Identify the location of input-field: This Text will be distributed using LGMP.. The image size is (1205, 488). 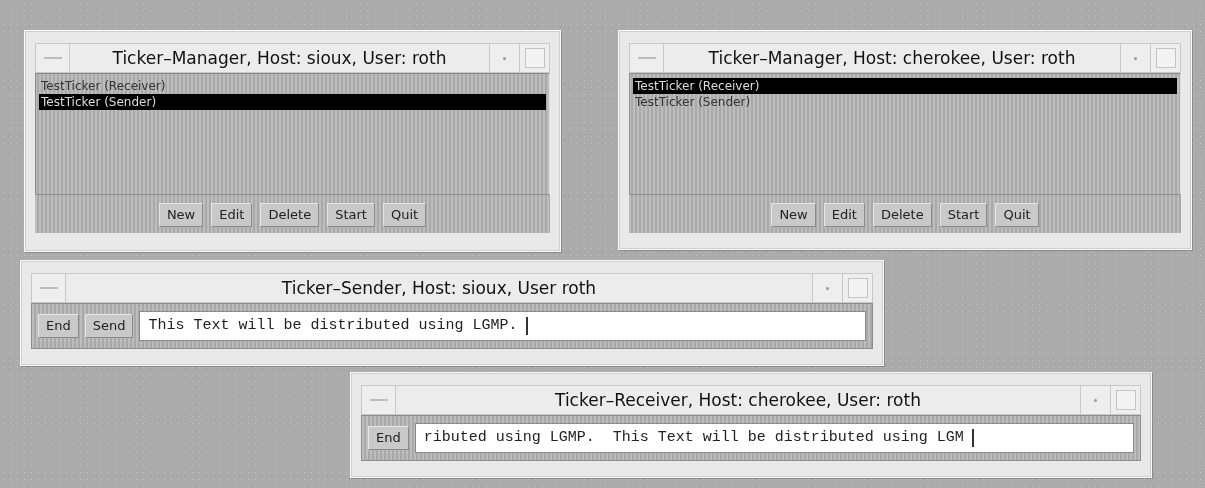
(502, 326).